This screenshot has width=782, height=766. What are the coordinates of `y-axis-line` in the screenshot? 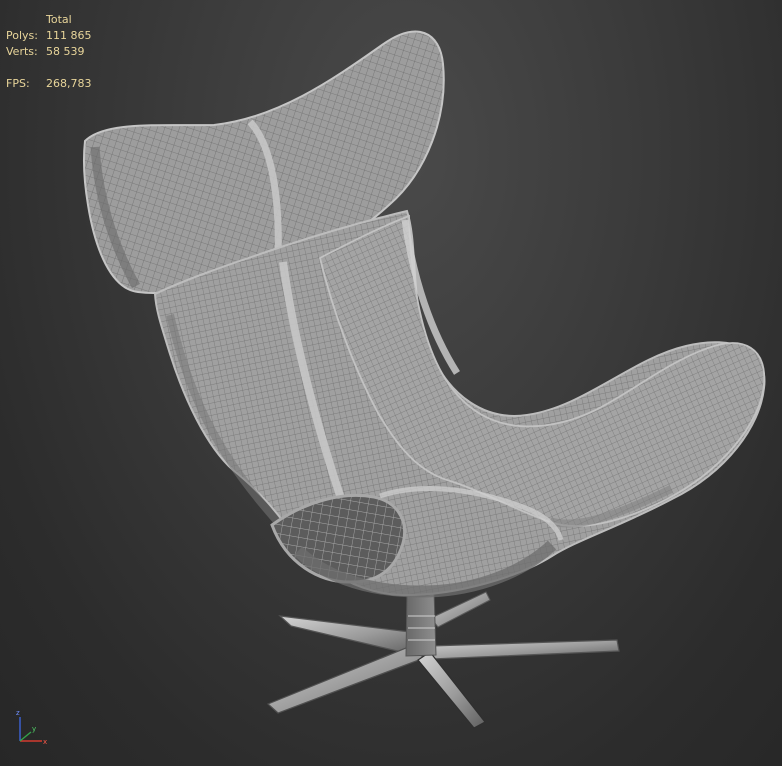 It's located at (25, 736).